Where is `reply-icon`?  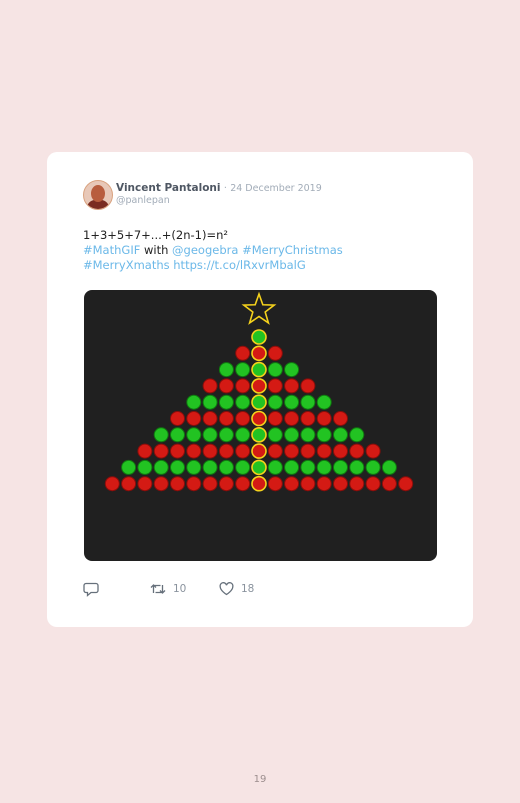 reply-icon is located at coordinates (91, 589).